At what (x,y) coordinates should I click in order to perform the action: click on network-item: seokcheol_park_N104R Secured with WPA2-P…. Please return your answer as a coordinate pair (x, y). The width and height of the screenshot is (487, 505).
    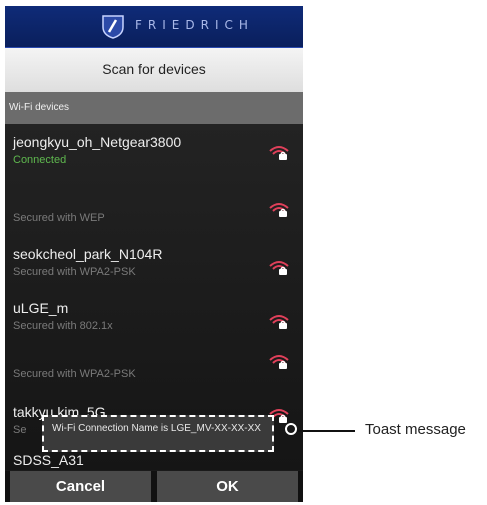
    Looking at the image, I should click on (154, 263).